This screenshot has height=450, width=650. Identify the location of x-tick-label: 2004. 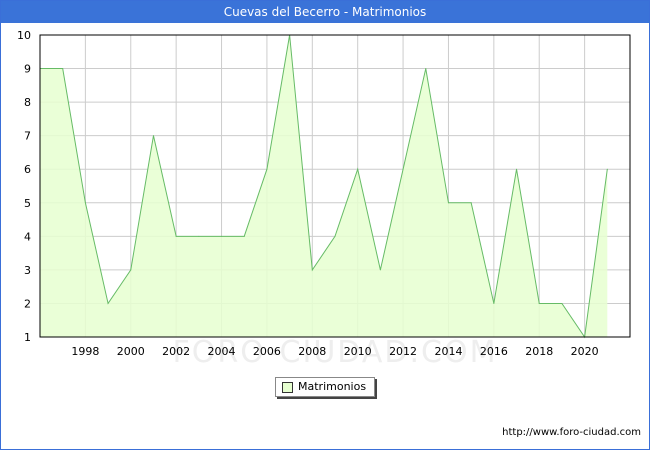
(222, 351).